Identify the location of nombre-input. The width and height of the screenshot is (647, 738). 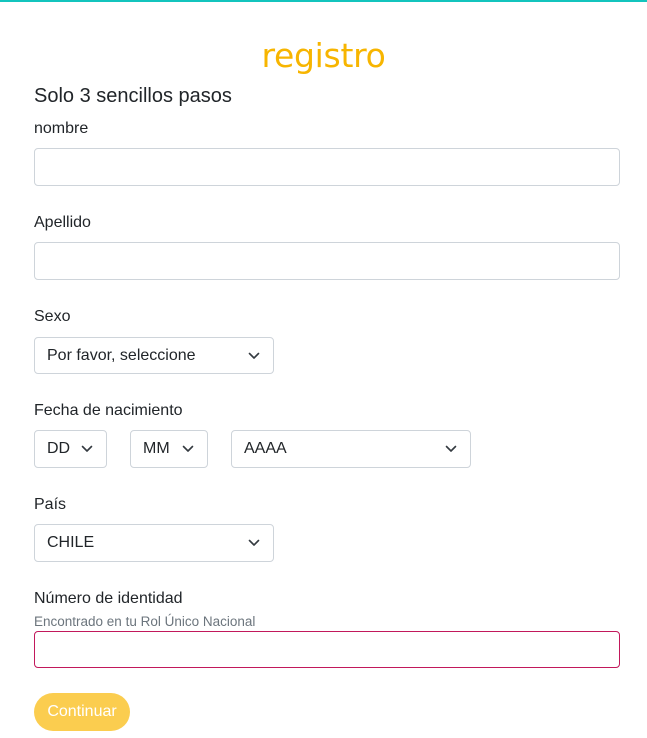
(327, 167).